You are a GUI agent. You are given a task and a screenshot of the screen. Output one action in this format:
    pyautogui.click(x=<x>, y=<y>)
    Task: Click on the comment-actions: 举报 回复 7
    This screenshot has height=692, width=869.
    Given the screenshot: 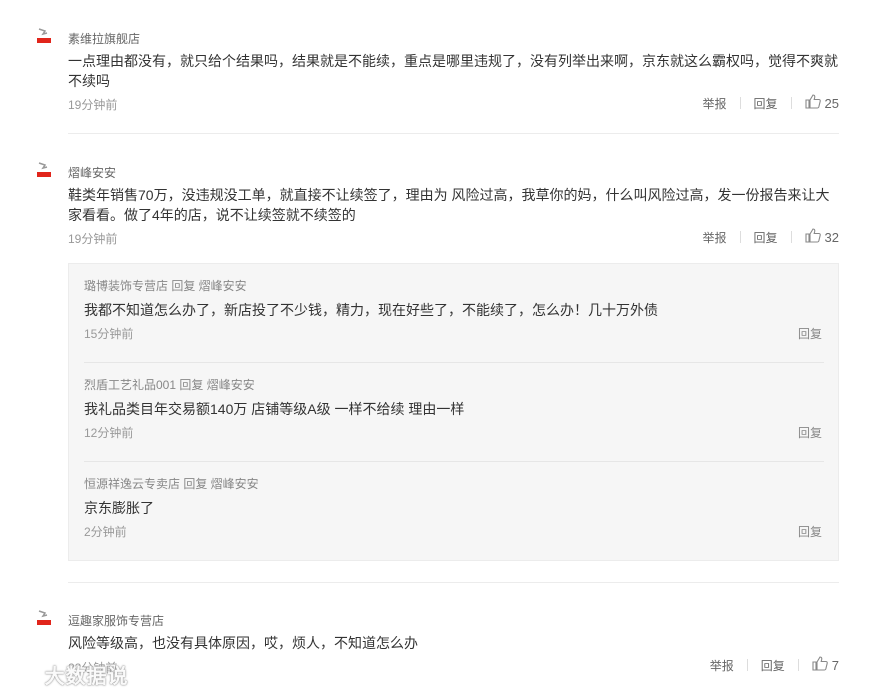 What is the action you would take?
    pyautogui.click(x=774, y=665)
    